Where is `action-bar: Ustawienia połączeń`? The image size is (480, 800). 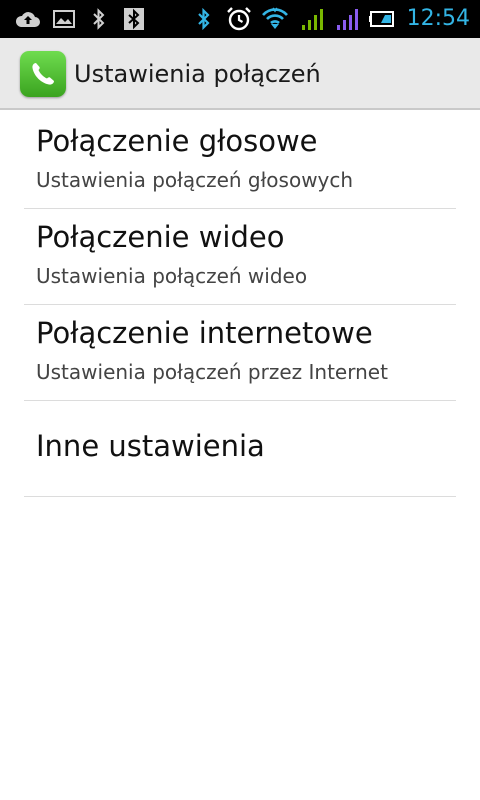 action-bar: Ustawienia połączeń is located at coordinates (240, 74).